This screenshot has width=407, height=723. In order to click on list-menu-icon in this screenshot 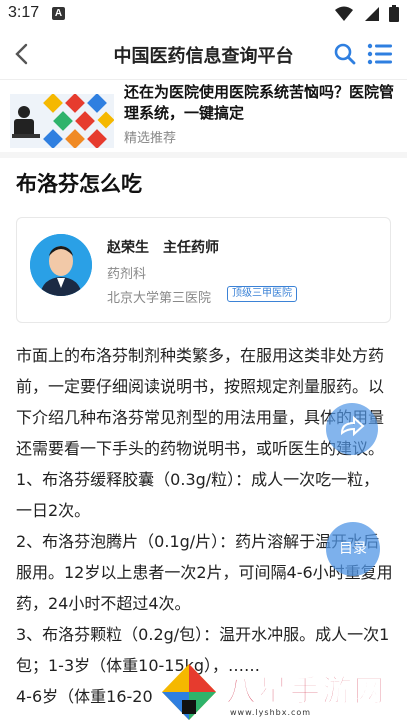, I will do `click(379, 54)`.